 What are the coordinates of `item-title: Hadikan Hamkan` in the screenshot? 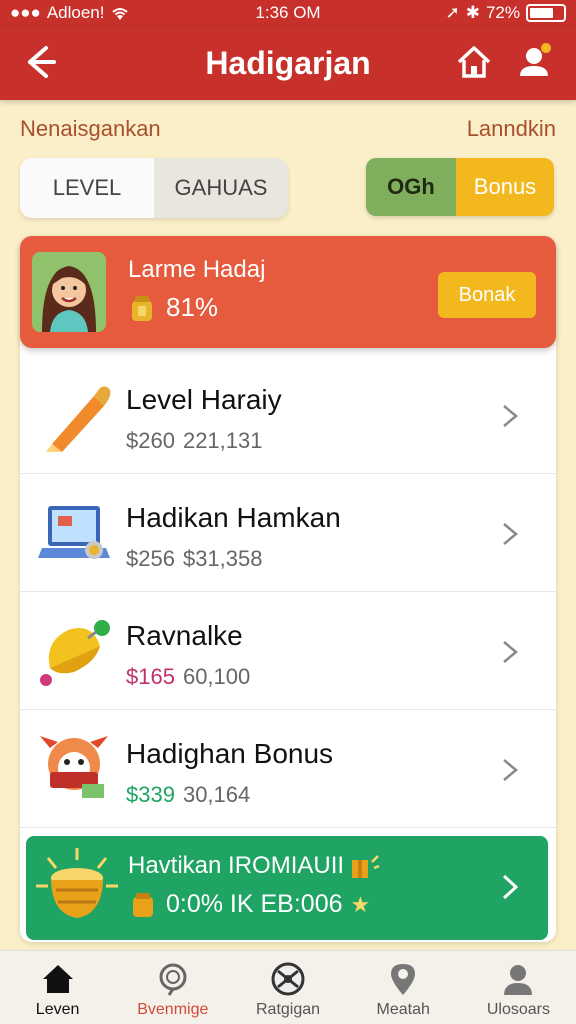 It's located at (233, 517).